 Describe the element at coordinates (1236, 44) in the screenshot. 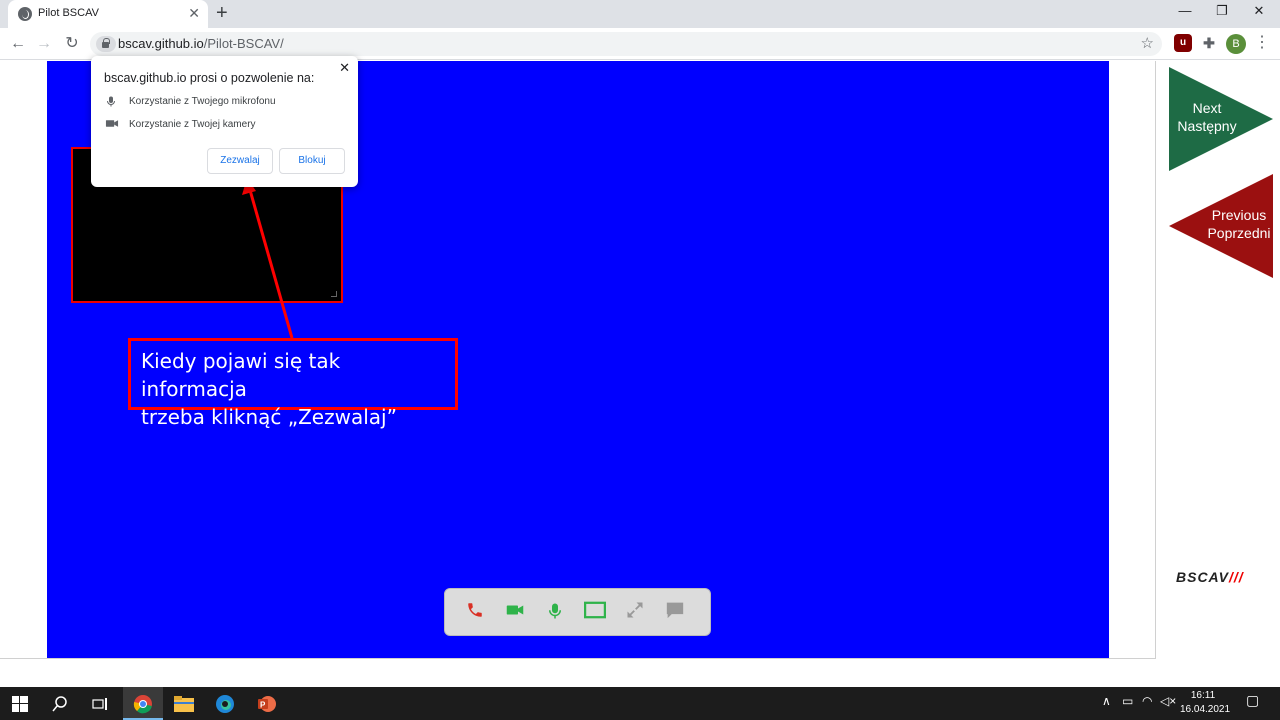

I see `profile-avatar: B` at that location.